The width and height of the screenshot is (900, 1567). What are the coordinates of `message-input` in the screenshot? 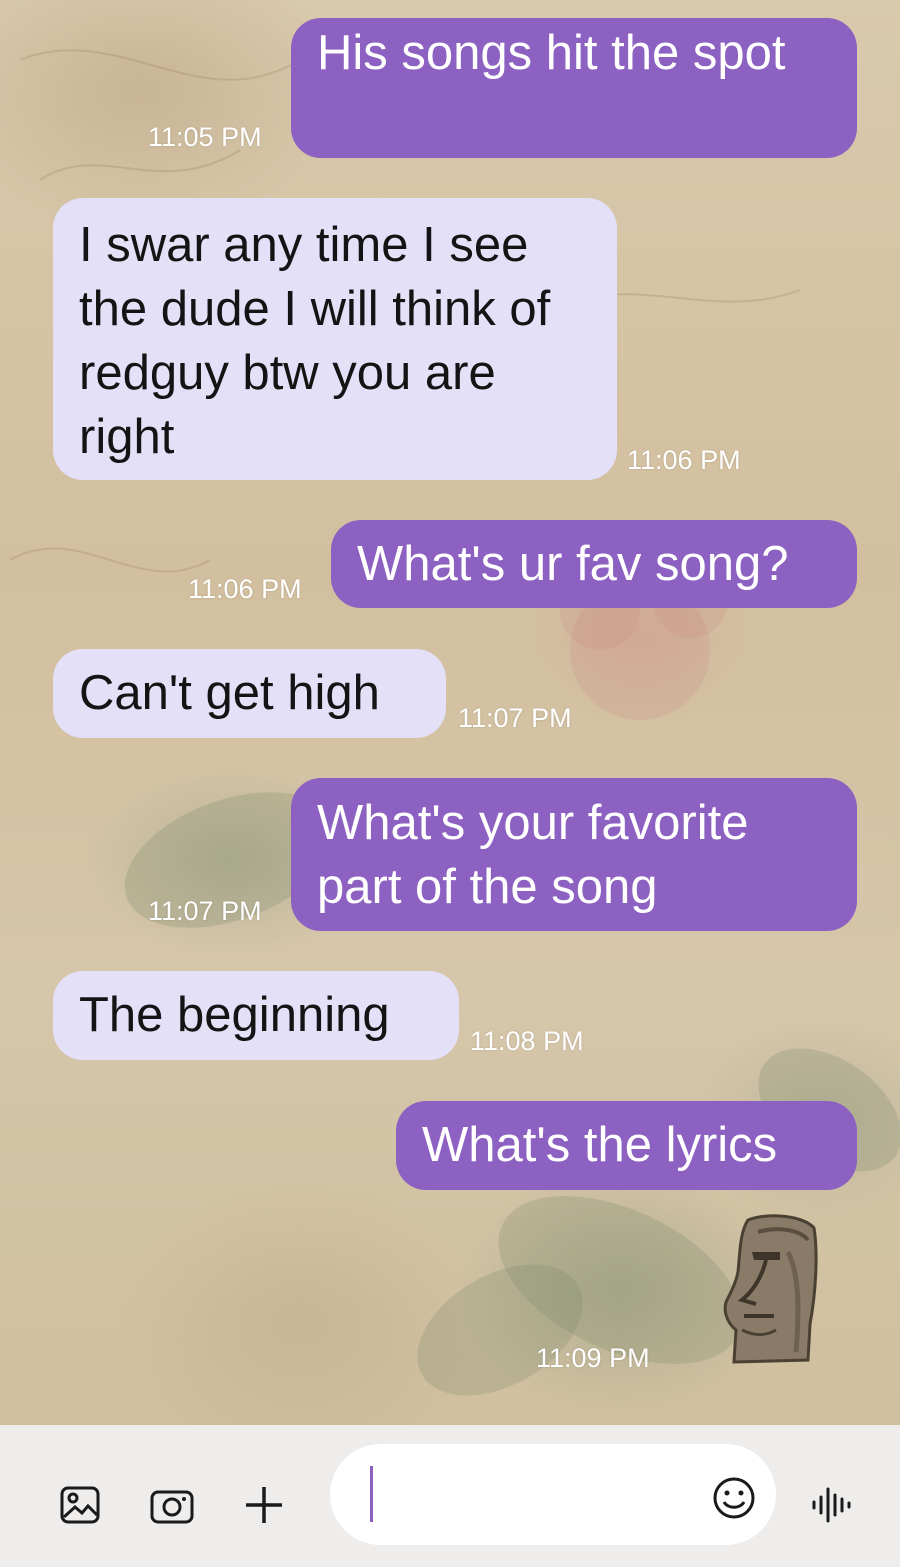 It's located at (553, 1494).